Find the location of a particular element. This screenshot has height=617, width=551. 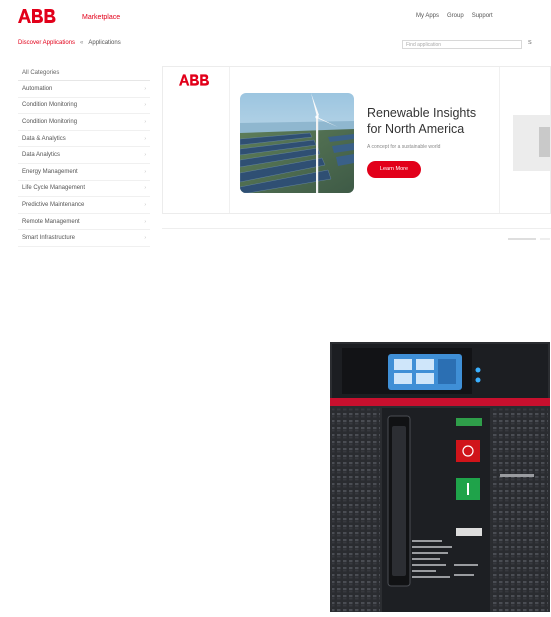

breadcrumb-root: Discover Applications is located at coordinates (46, 43).